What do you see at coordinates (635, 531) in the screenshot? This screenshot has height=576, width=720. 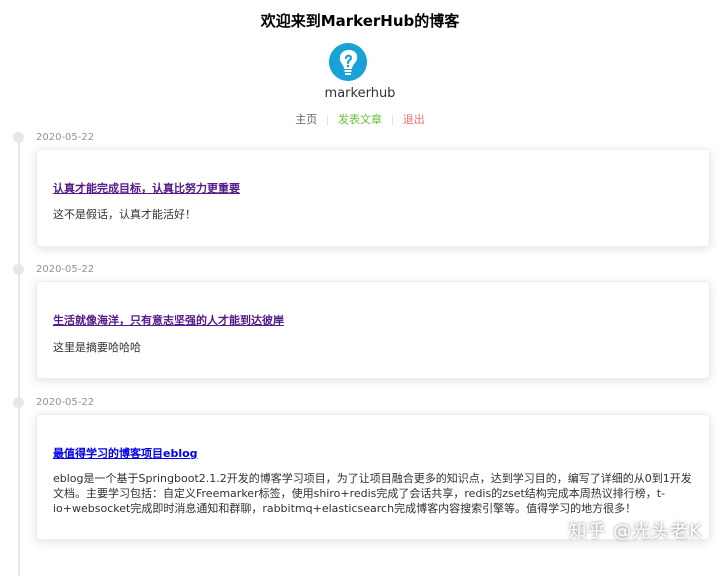 I see `watermark: 知乎 @光头老K` at bounding box center [635, 531].